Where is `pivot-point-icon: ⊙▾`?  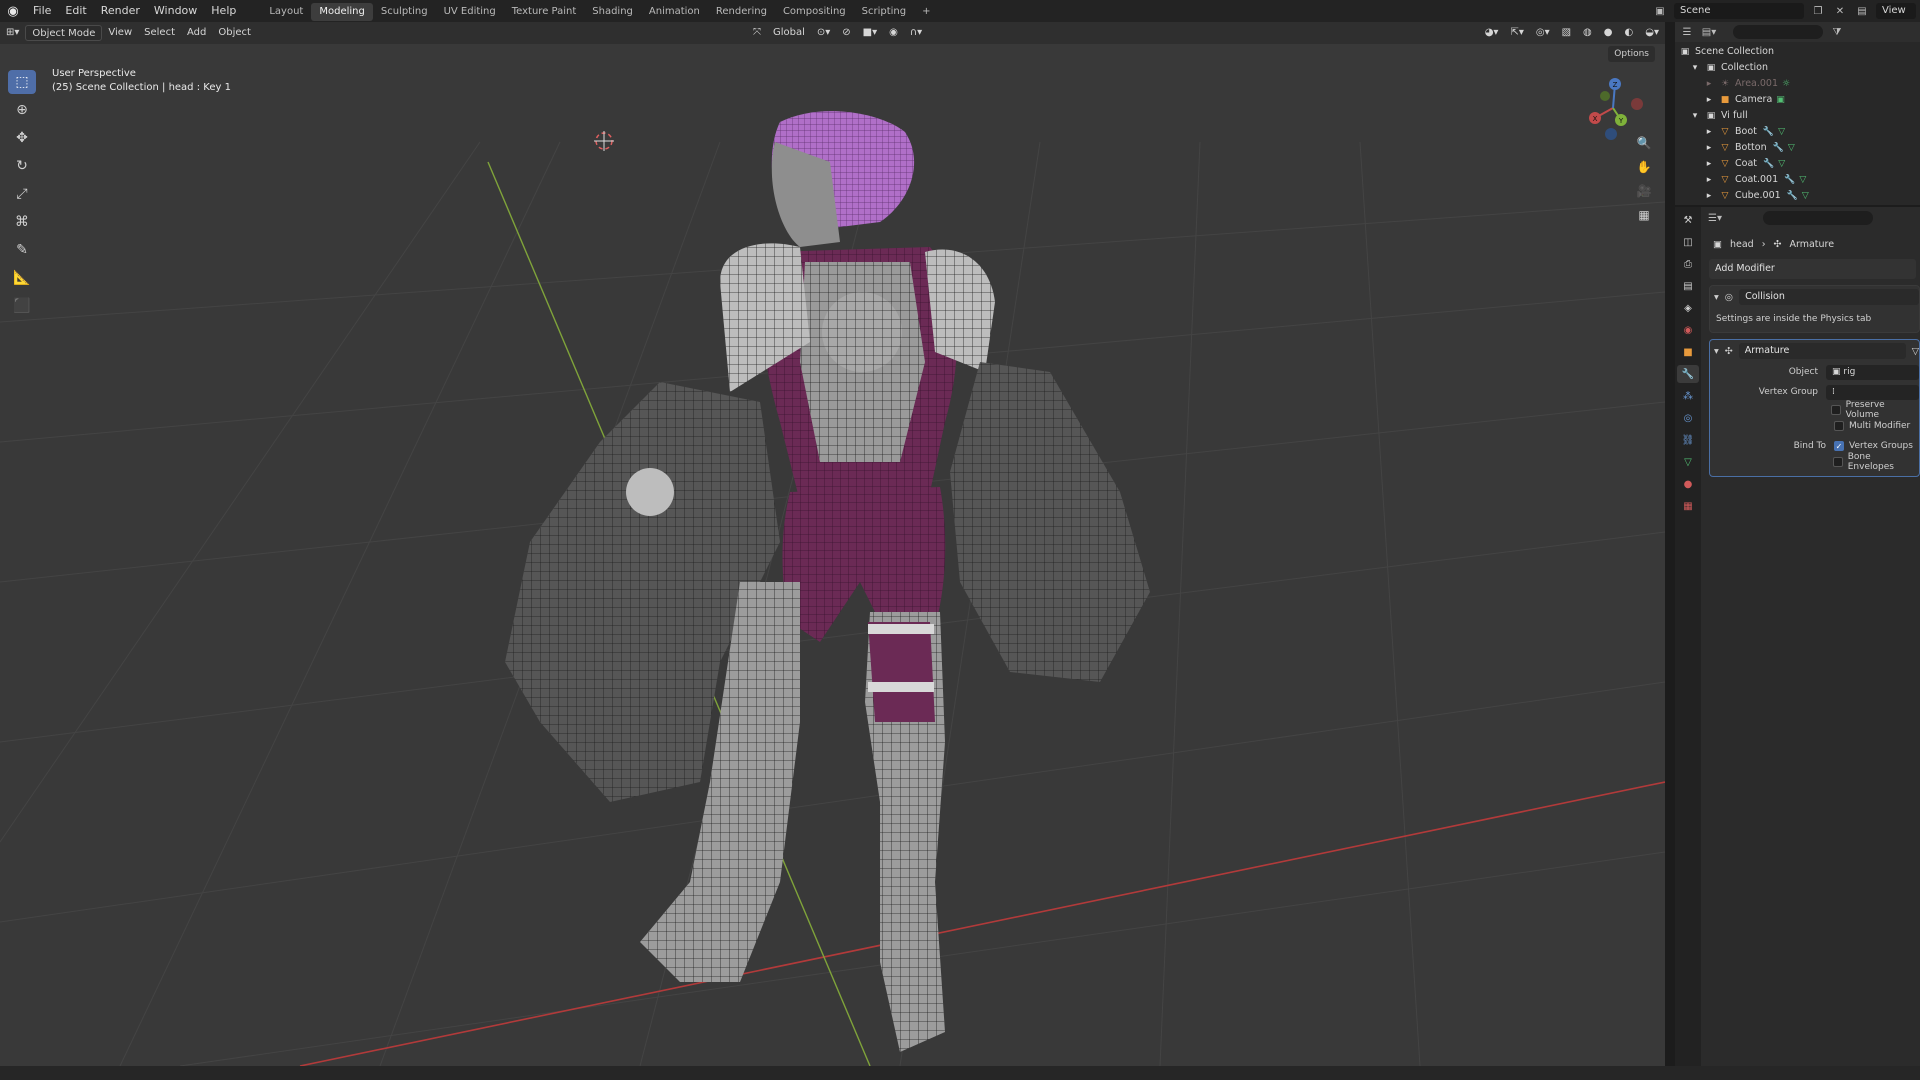
pivot-point-icon: ⊙▾ is located at coordinates (823, 33).